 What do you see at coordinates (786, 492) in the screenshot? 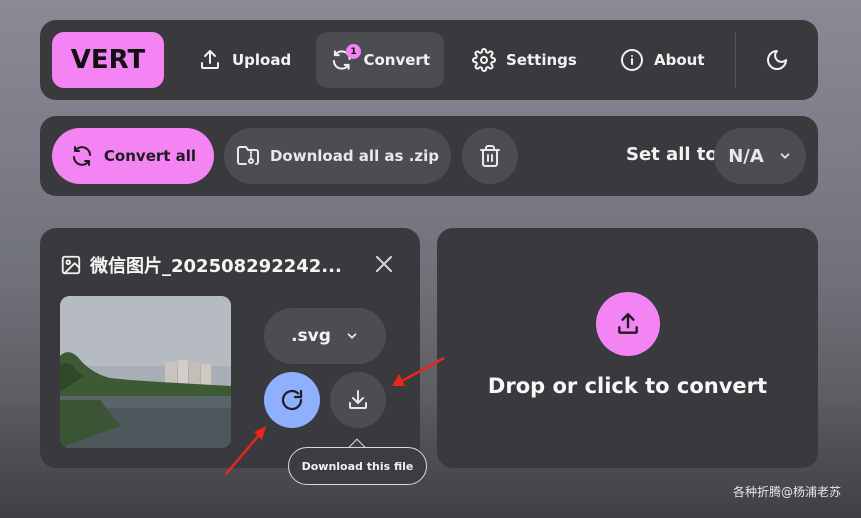
I see `watermark: 各种折腾@杨浦老苏` at bounding box center [786, 492].